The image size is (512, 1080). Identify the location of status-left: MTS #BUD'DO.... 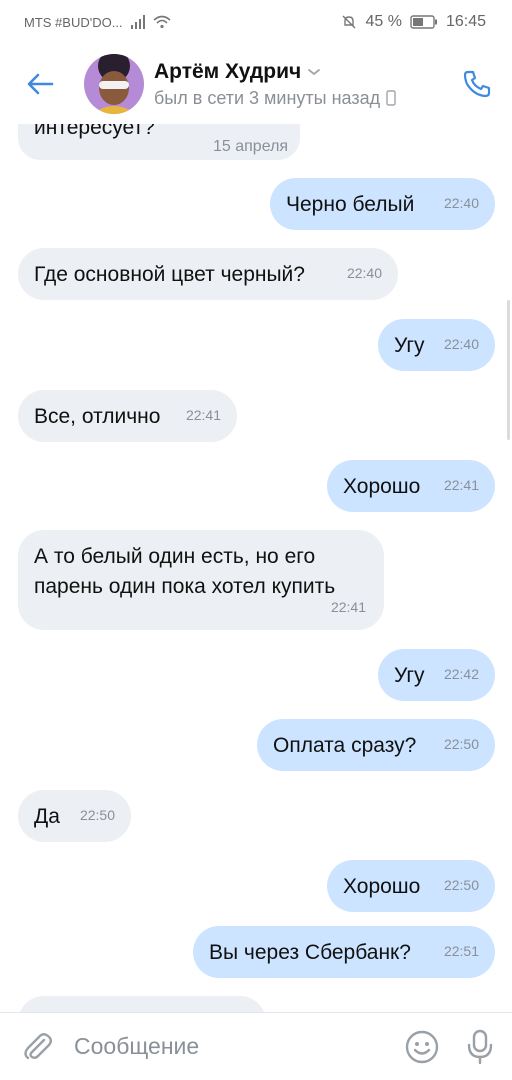
(97, 22).